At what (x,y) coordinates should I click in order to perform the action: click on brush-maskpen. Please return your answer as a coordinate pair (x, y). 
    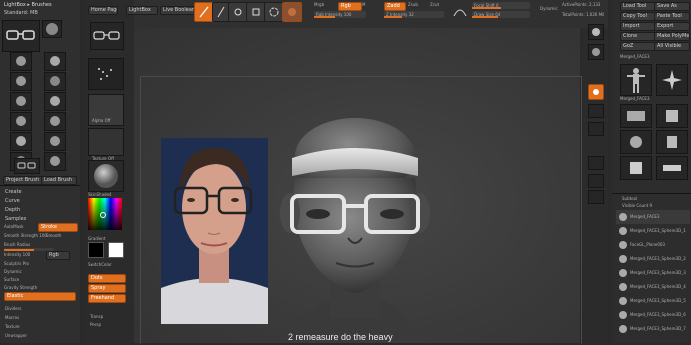
    Looking at the image, I should click on (27, 166).